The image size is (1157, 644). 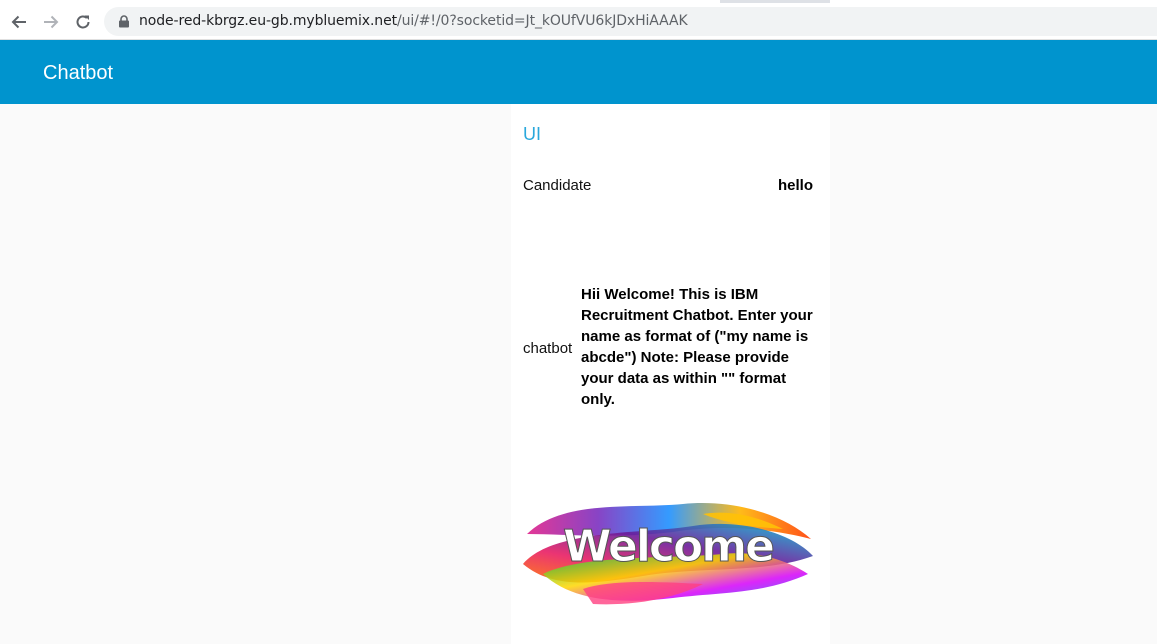 I want to click on back-button, so click(x=19, y=22).